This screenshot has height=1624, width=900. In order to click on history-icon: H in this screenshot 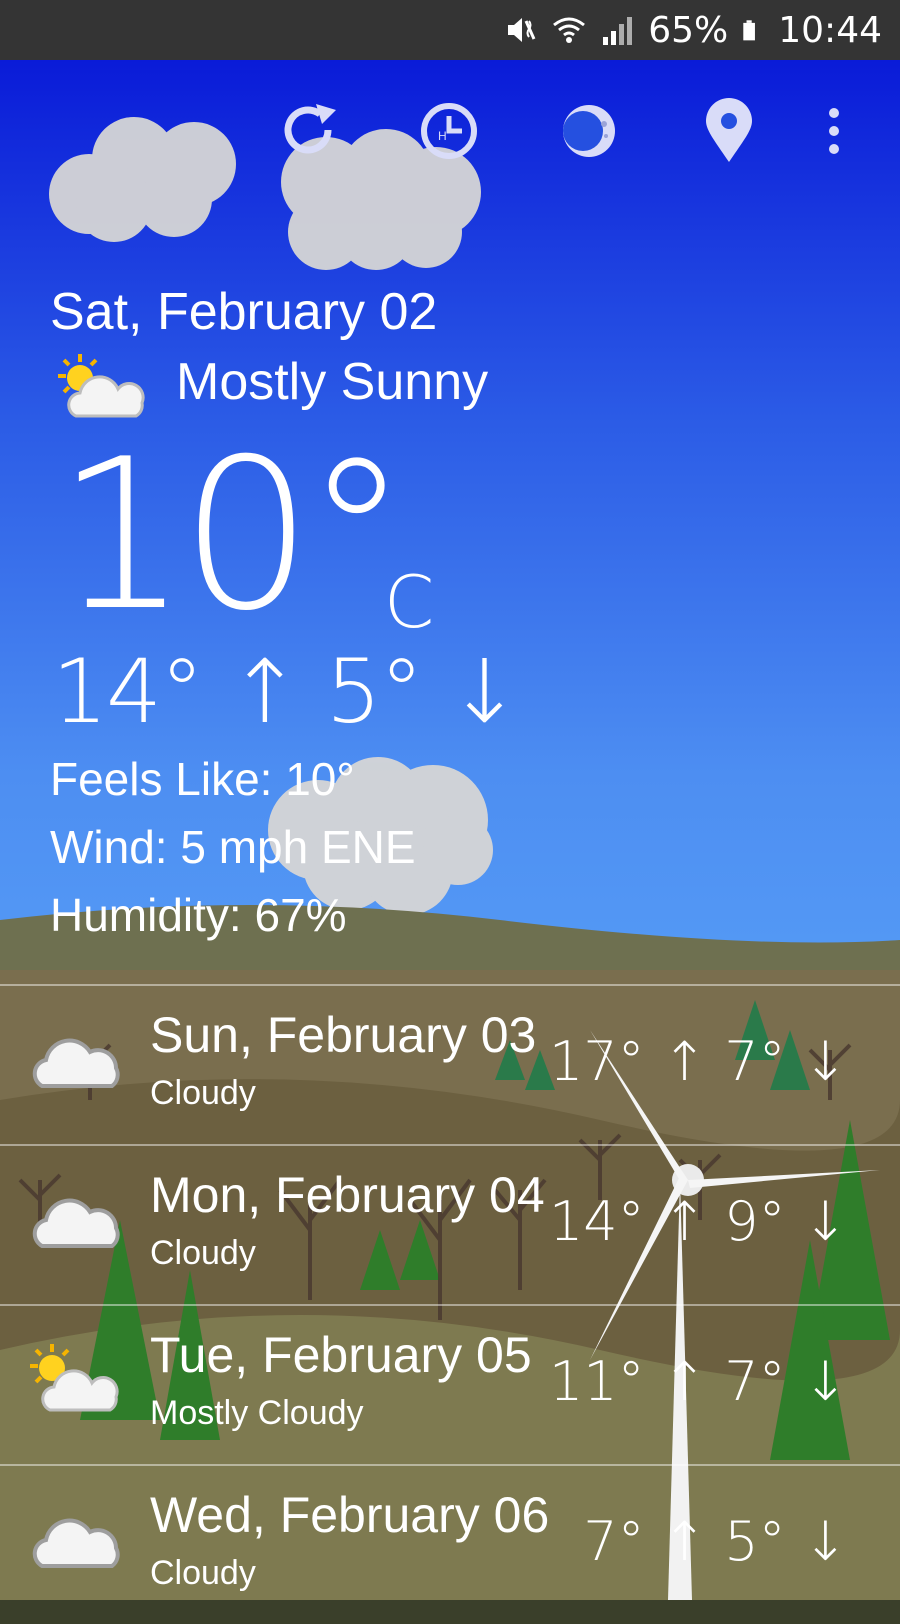, I will do `click(449, 131)`.